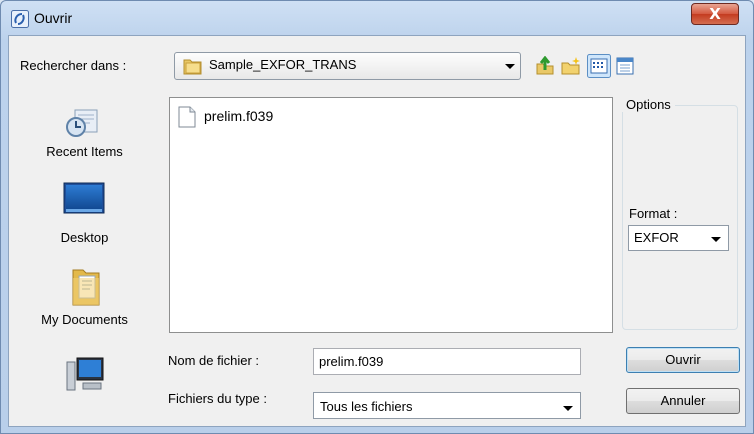 This screenshot has width=754, height=434. Describe the element at coordinates (84, 151) in the screenshot. I see `place-label: Recent Items` at that location.